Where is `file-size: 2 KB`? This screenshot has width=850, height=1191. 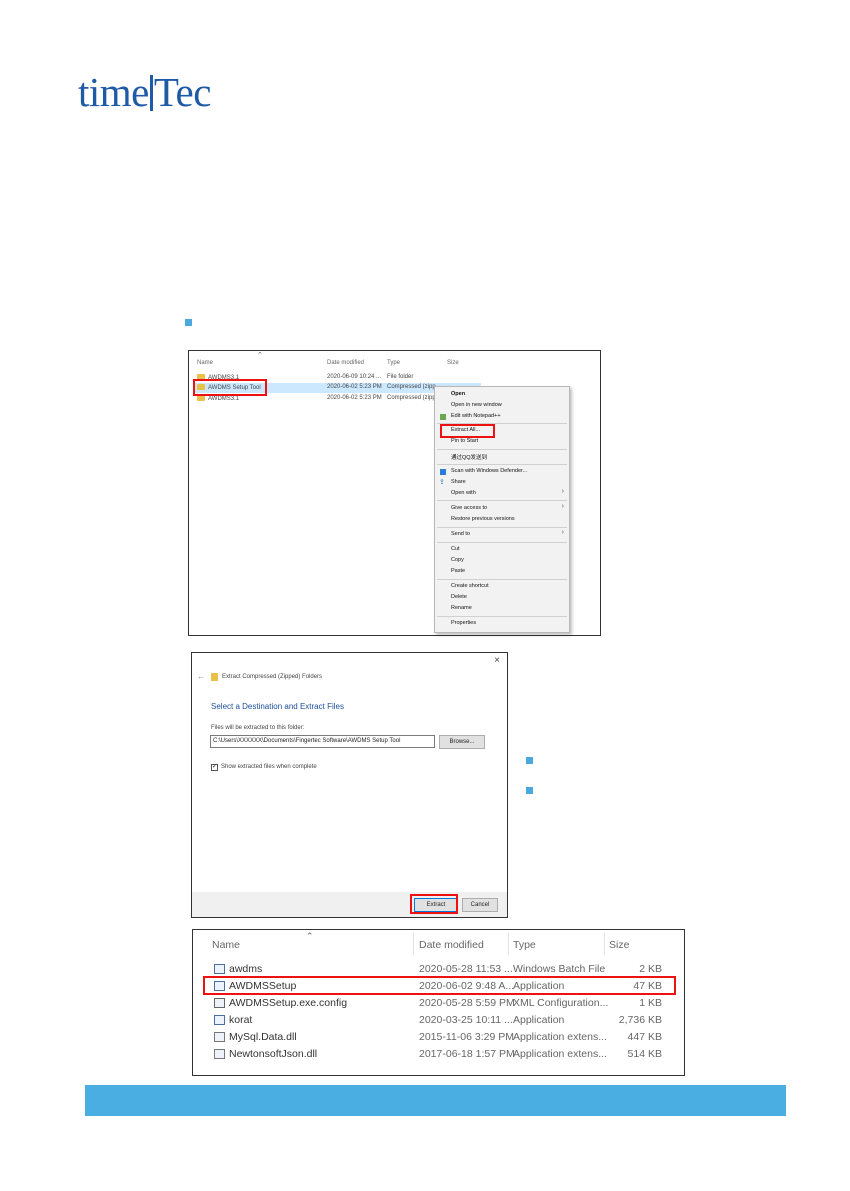
file-size: 2 KB is located at coordinates (650, 969).